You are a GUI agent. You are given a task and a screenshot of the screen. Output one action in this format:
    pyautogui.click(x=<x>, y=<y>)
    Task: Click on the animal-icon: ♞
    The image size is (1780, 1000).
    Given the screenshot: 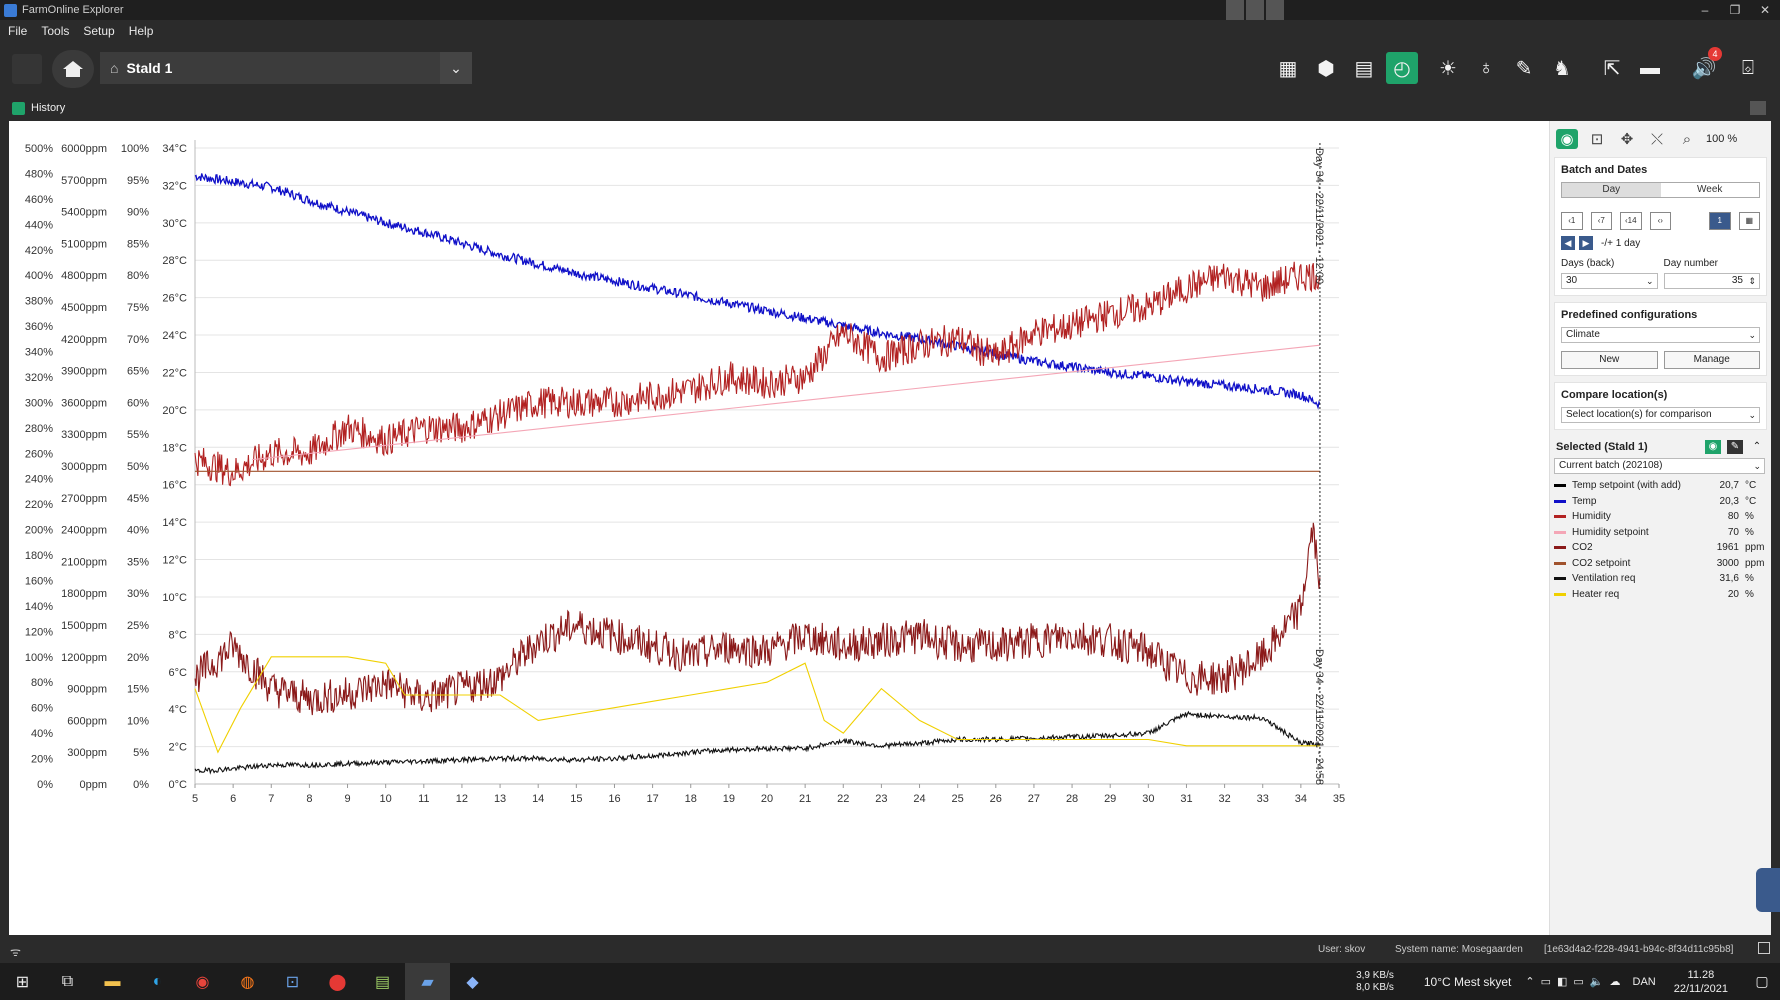 What is the action you would take?
    pyautogui.click(x=1562, y=68)
    